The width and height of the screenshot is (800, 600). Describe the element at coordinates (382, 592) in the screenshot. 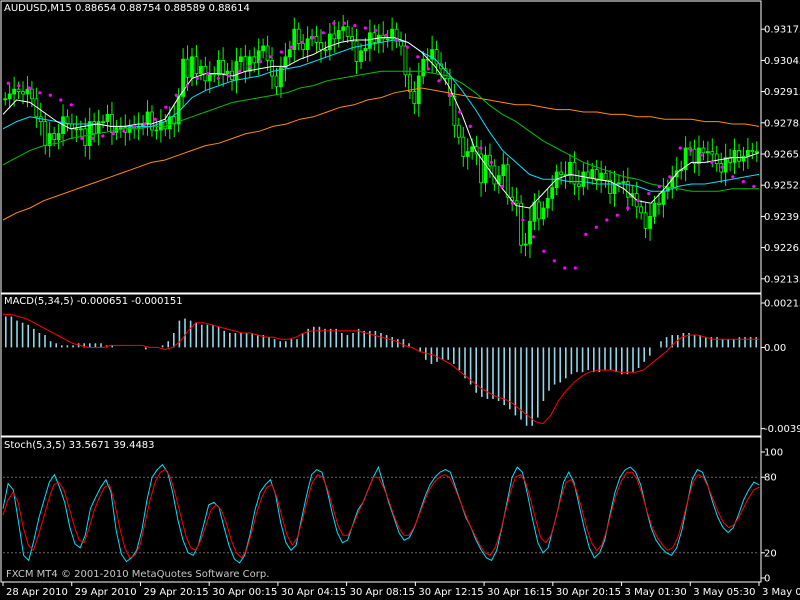

I see `time-tick-label: 30 Apr 08:15` at that location.